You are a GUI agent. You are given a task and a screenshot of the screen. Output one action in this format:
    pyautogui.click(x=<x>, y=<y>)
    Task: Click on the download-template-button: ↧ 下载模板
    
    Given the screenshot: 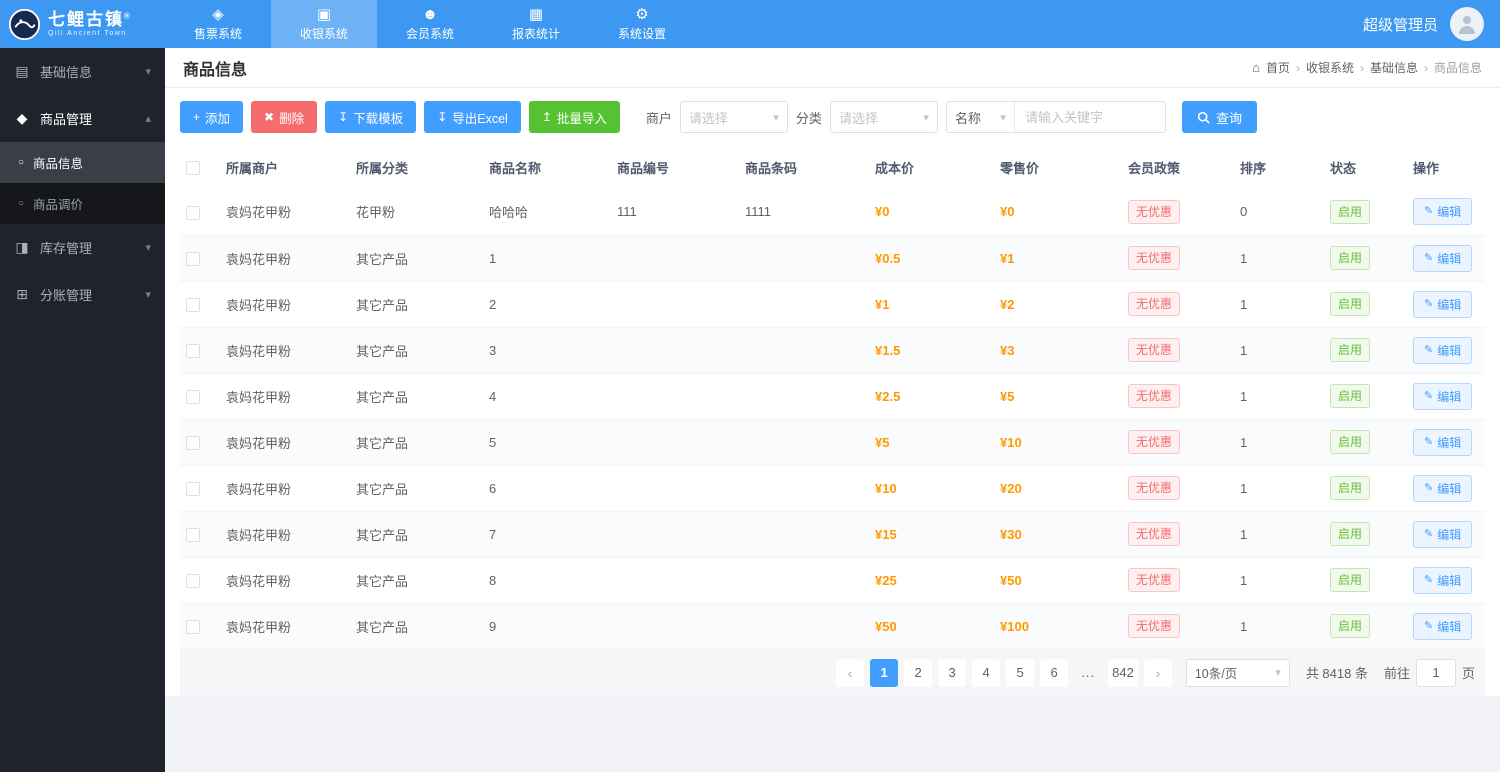 What is the action you would take?
    pyautogui.click(x=371, y=117)
    